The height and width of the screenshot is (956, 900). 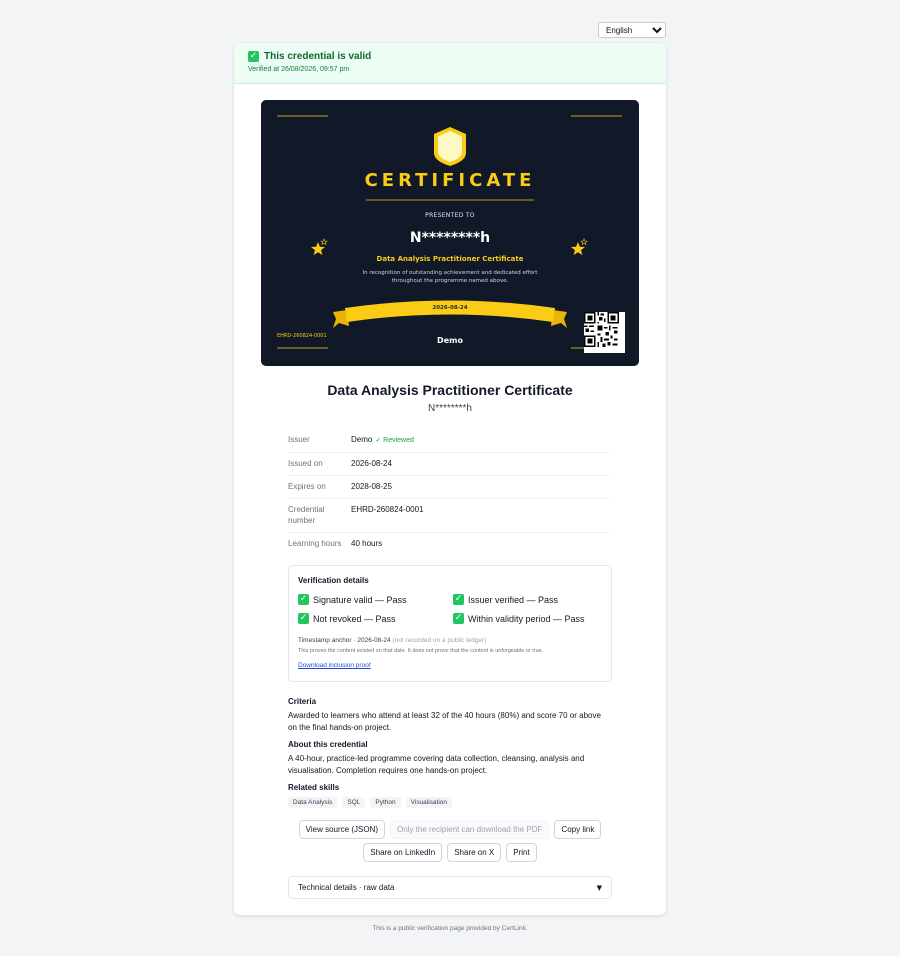 I want to click on qr-code-icon, so click(x=601, y=329).